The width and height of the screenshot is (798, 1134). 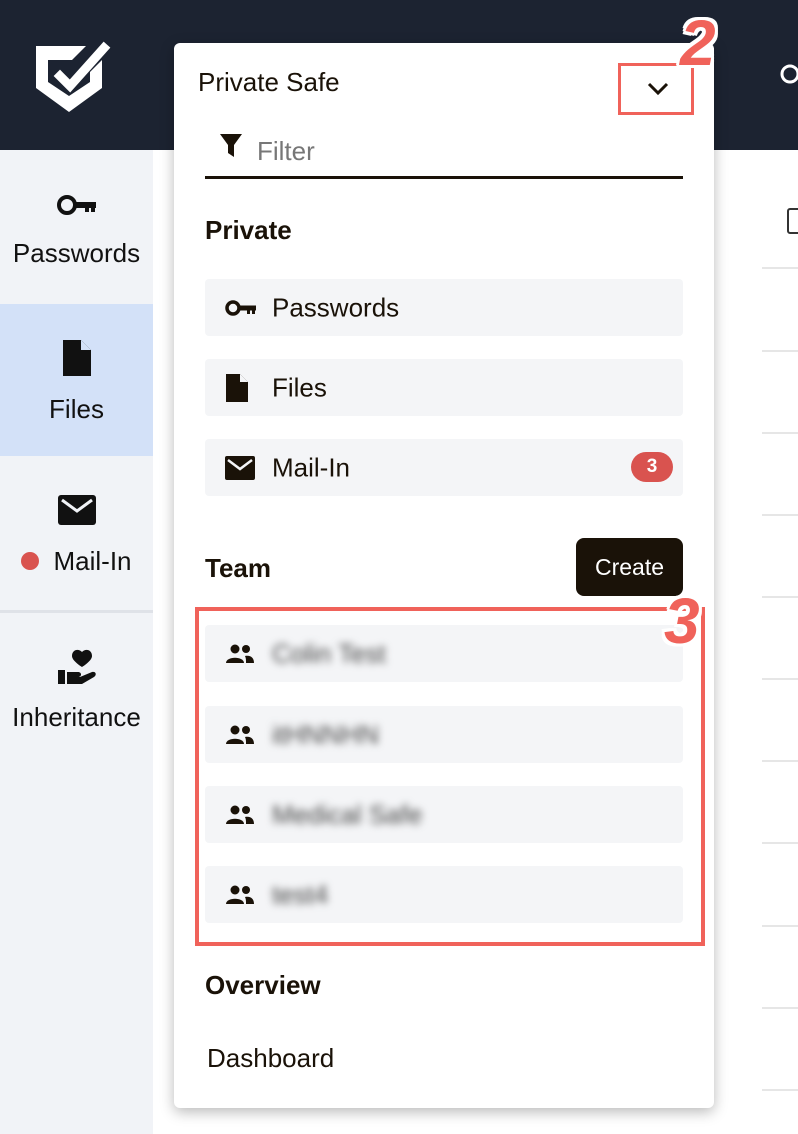 I want to click on private-item-files: Files, so click(x=444, y=387).